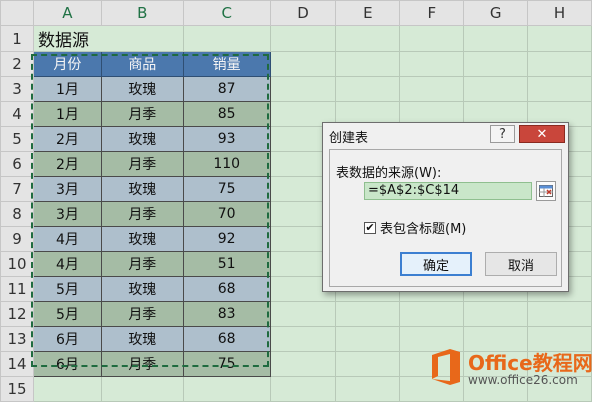  Describe the element at coordinates (17, 239) in the screenshot. I see `row-header: 9` at that location.